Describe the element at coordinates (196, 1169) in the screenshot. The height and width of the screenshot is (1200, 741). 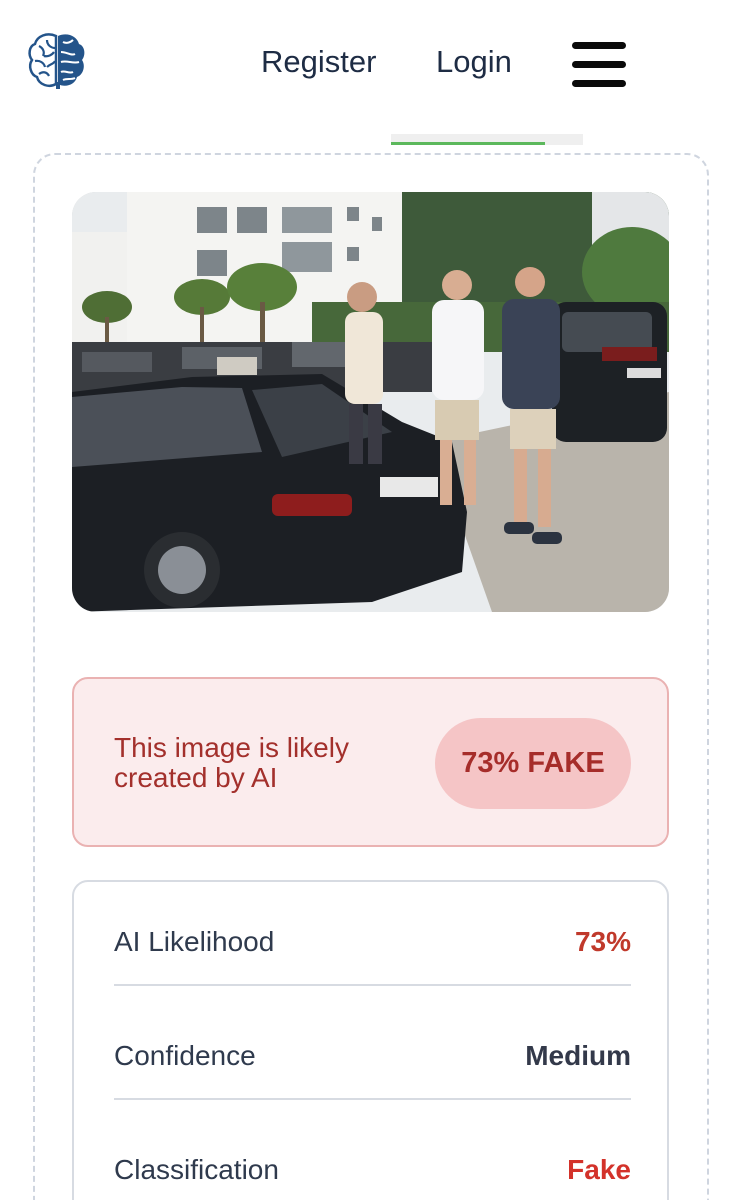
I see `detail-label: Classification` at that location.